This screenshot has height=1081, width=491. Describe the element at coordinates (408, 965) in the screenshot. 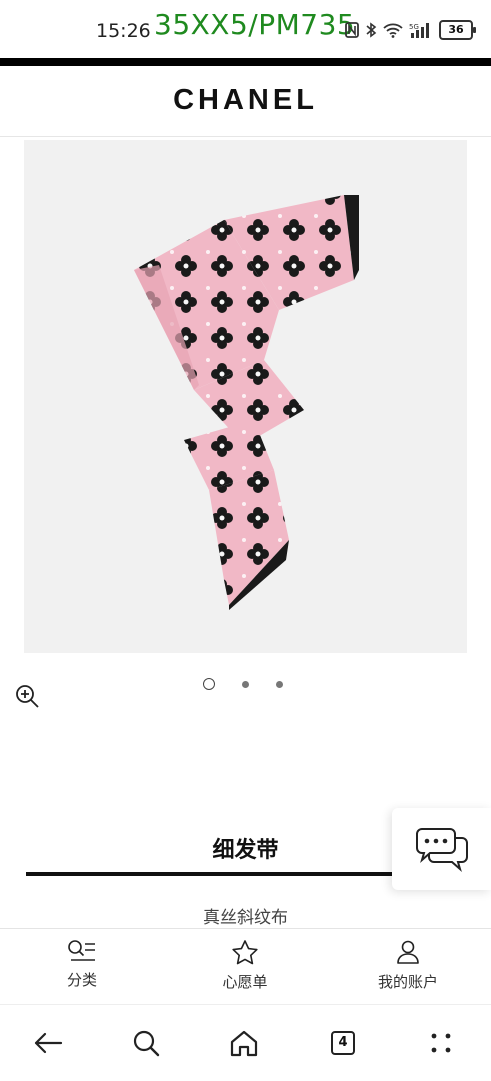

I see `nav-account: 我的账户` at that location.